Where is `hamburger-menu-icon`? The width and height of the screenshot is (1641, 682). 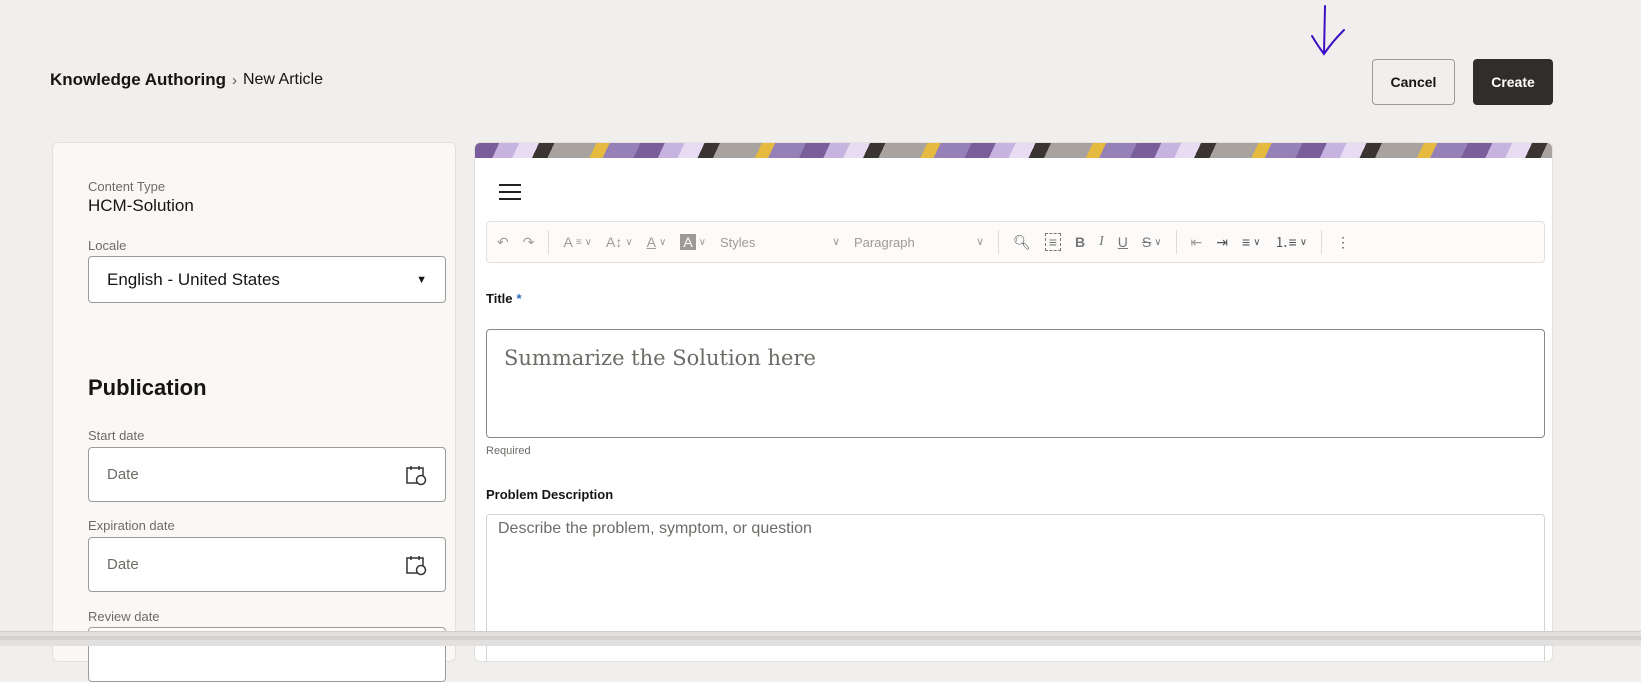 hamburger-menu-icon is located at coordinates (510, 192).